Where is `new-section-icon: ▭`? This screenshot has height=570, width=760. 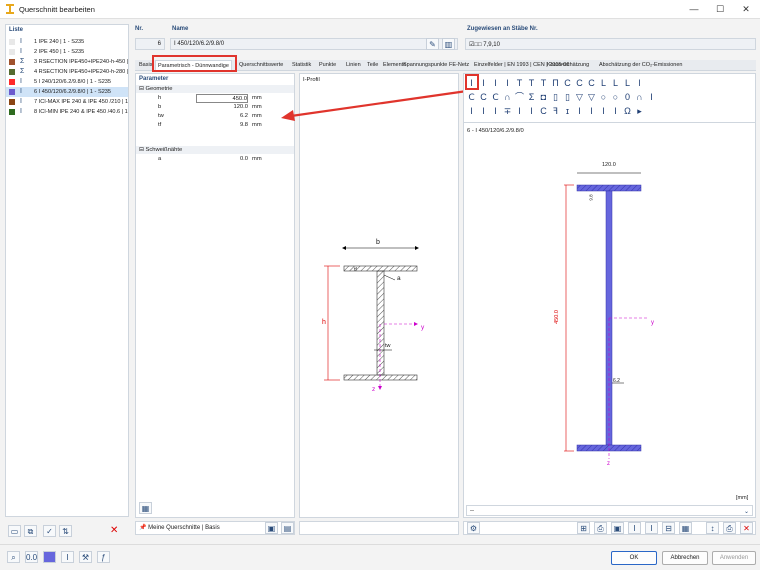
new-section-icon: ▭ is located at coordinates (14, 531).